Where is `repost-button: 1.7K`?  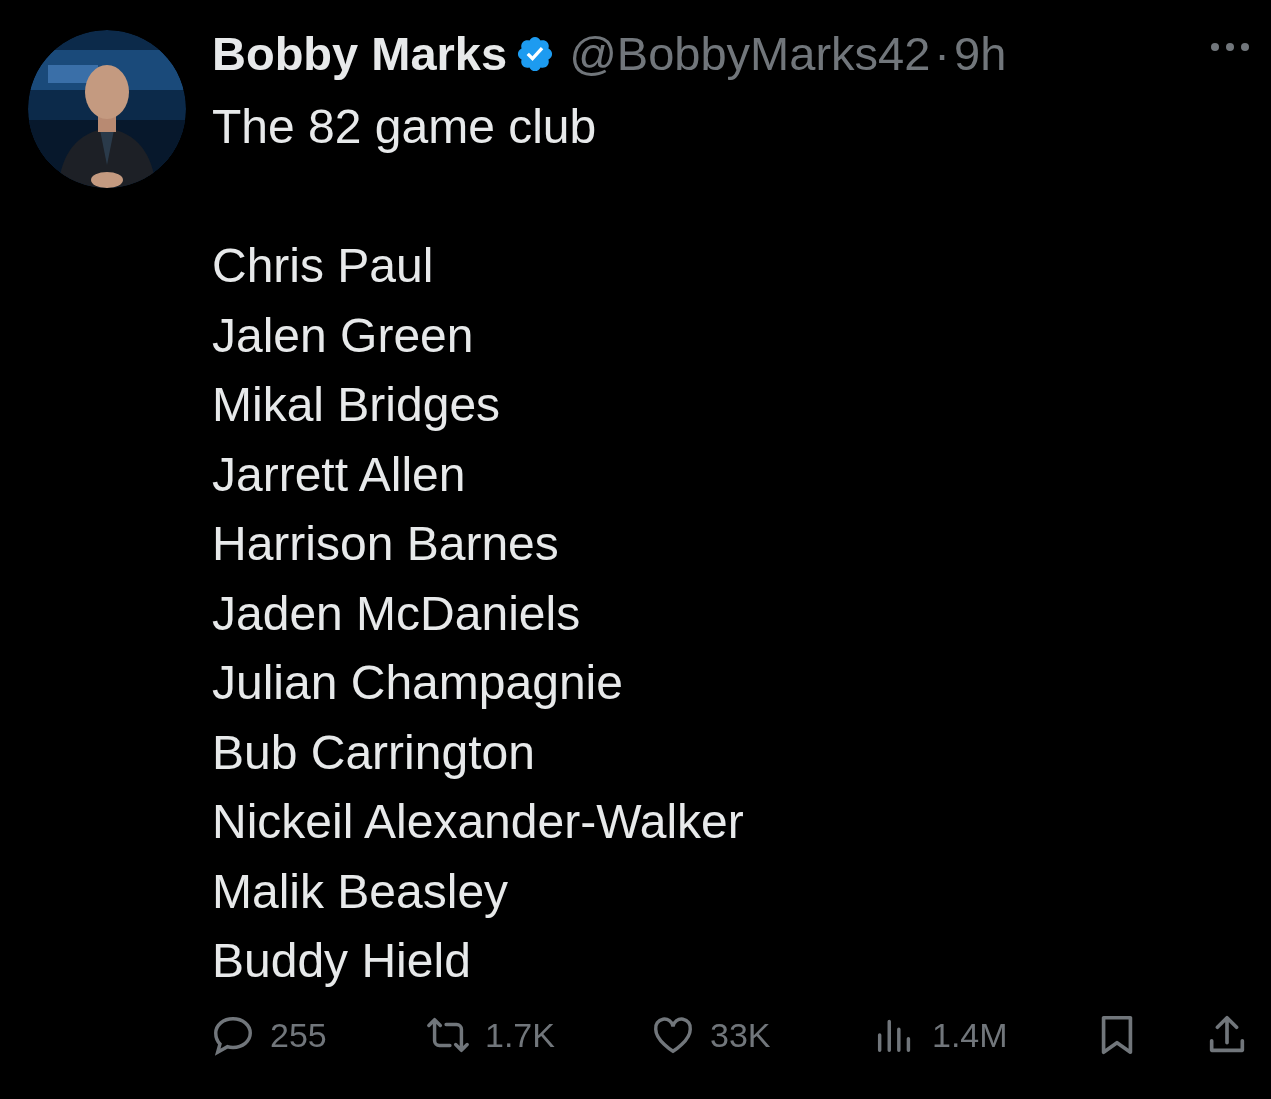 repost-button: 1.7K is located at coordinates (490, 1035).